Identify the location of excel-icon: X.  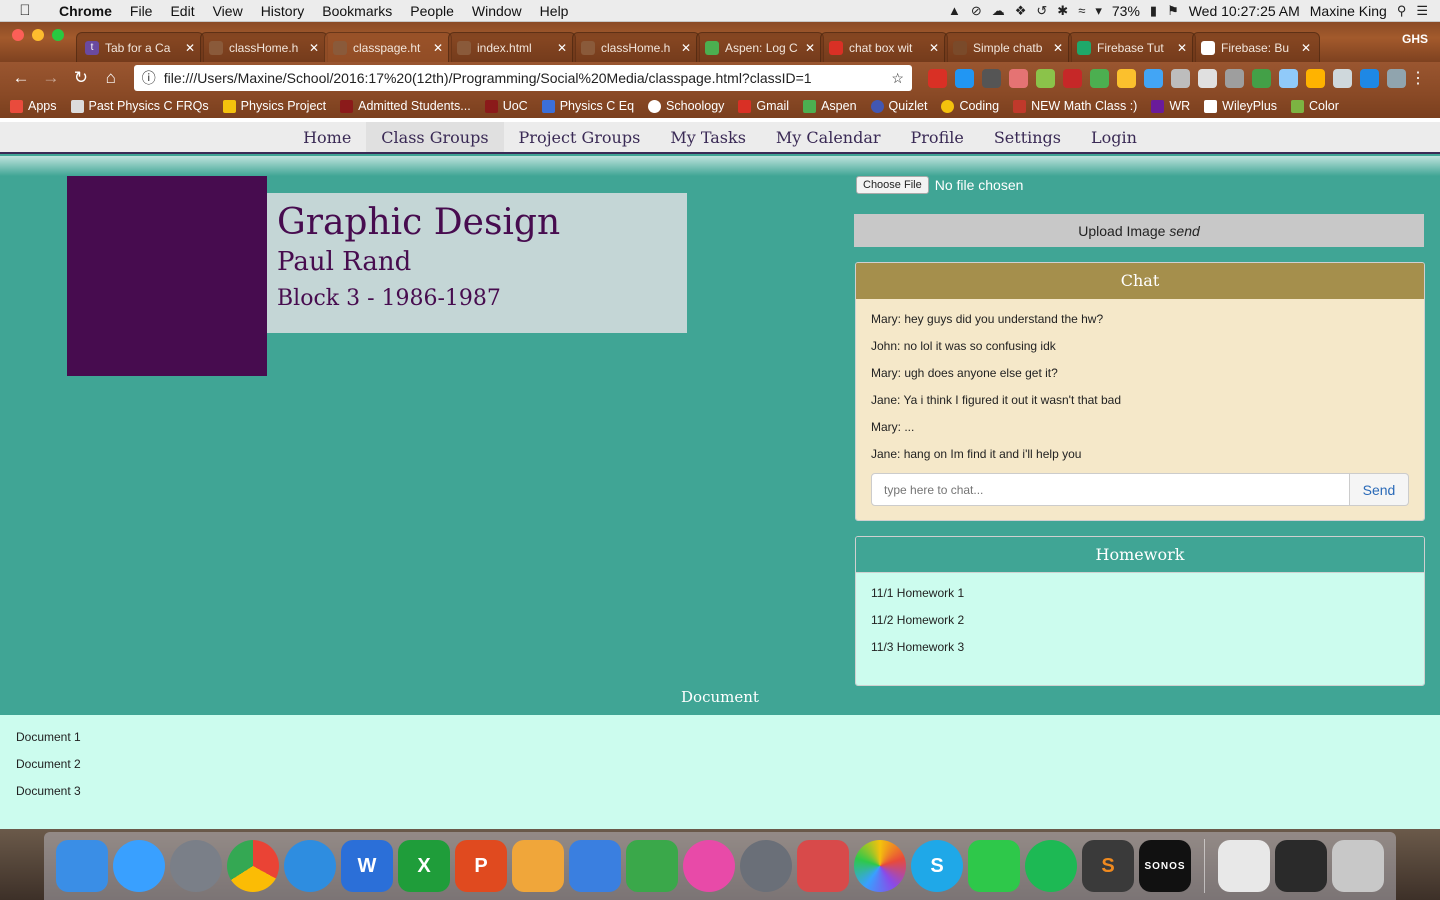
(424, 866).